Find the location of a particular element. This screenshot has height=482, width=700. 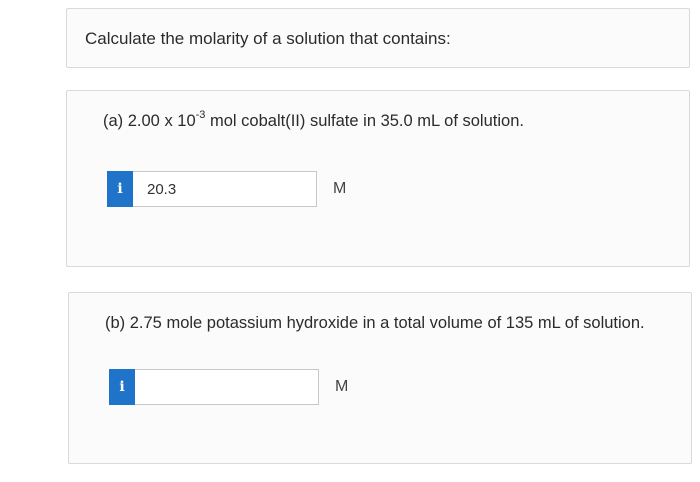

part-a-question-prefix: (a) 2.00 x 10 is located at coordinates (149, 121).